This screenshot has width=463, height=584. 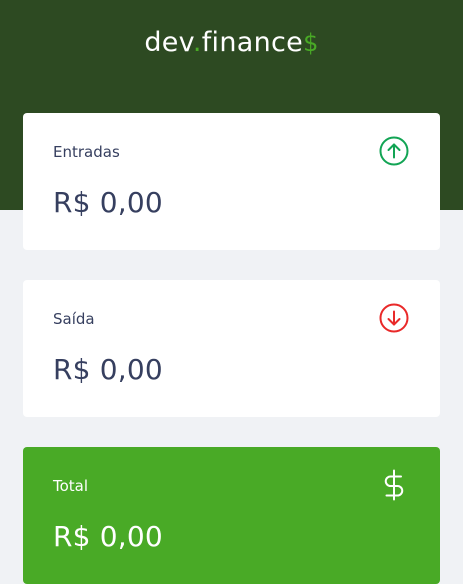 I want to click on income-label: Entradas, so click(x=86, y=152).